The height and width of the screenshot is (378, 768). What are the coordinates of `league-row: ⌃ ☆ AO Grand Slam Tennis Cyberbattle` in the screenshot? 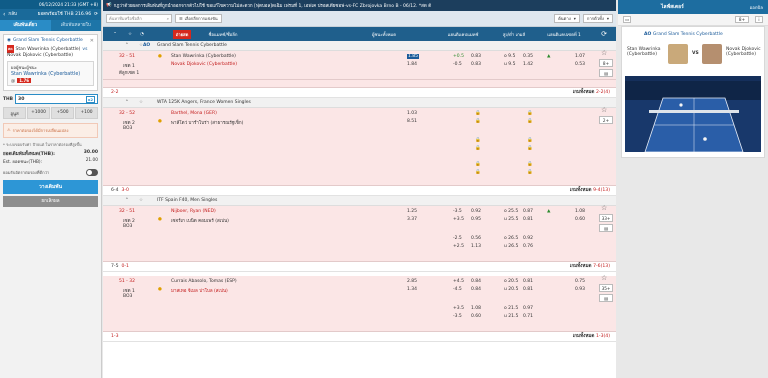 It's located at (359, 46).